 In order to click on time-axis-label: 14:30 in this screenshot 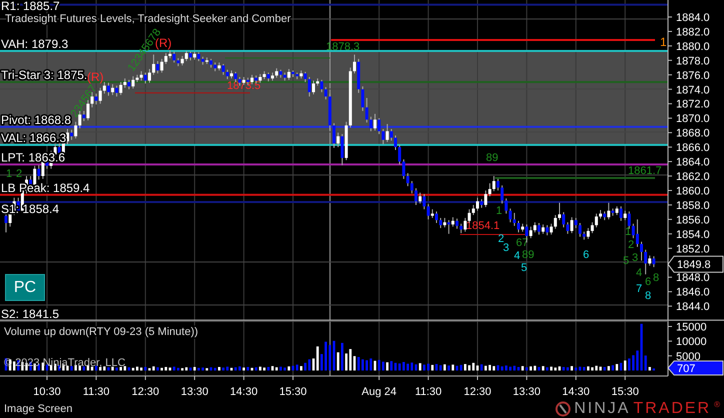, I will do `click(576, 392)`.